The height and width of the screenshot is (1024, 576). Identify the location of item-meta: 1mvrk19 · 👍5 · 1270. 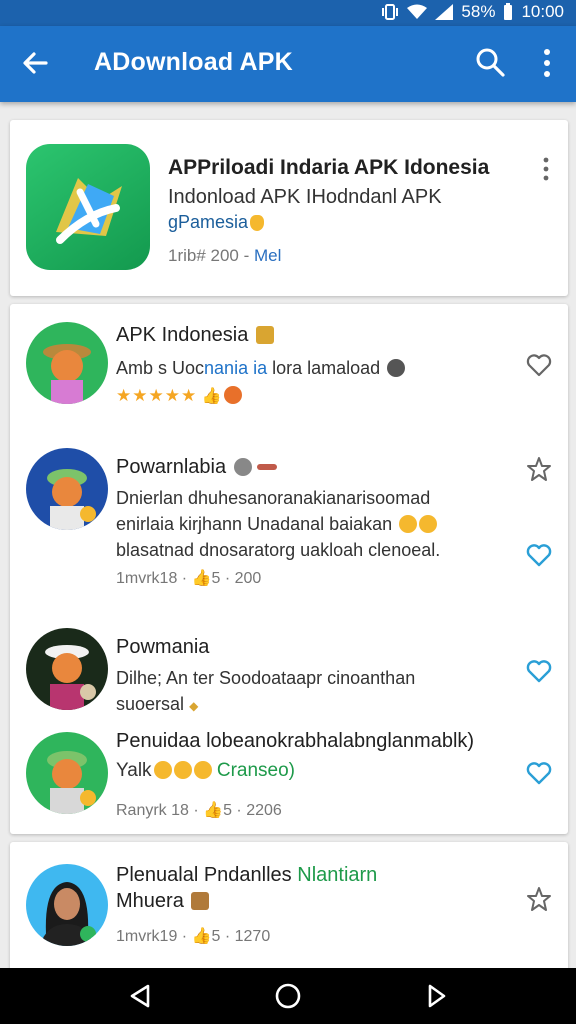
(193, 936).